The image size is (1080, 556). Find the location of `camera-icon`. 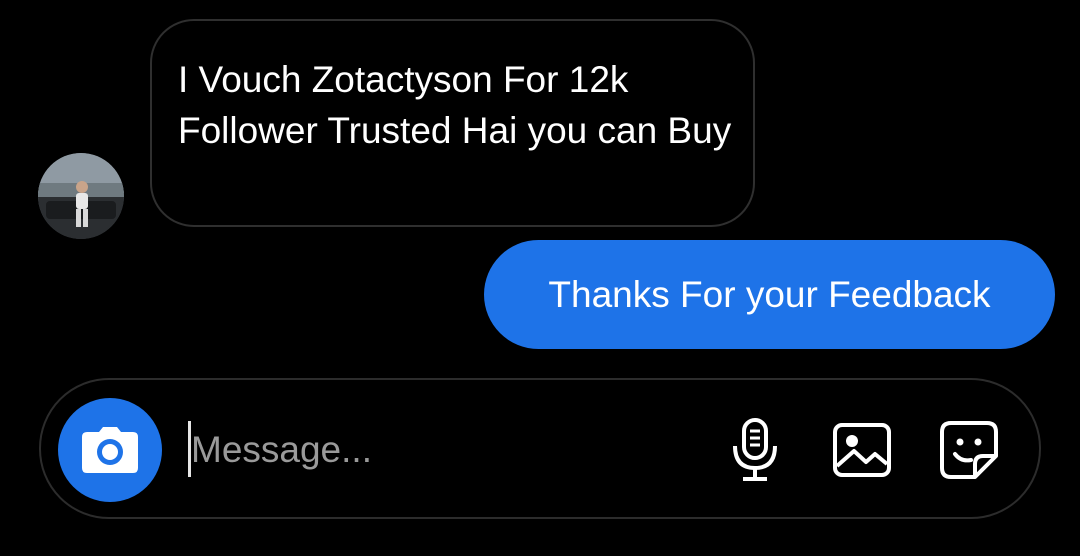

camera-icon is located at coordinates (110, 450).